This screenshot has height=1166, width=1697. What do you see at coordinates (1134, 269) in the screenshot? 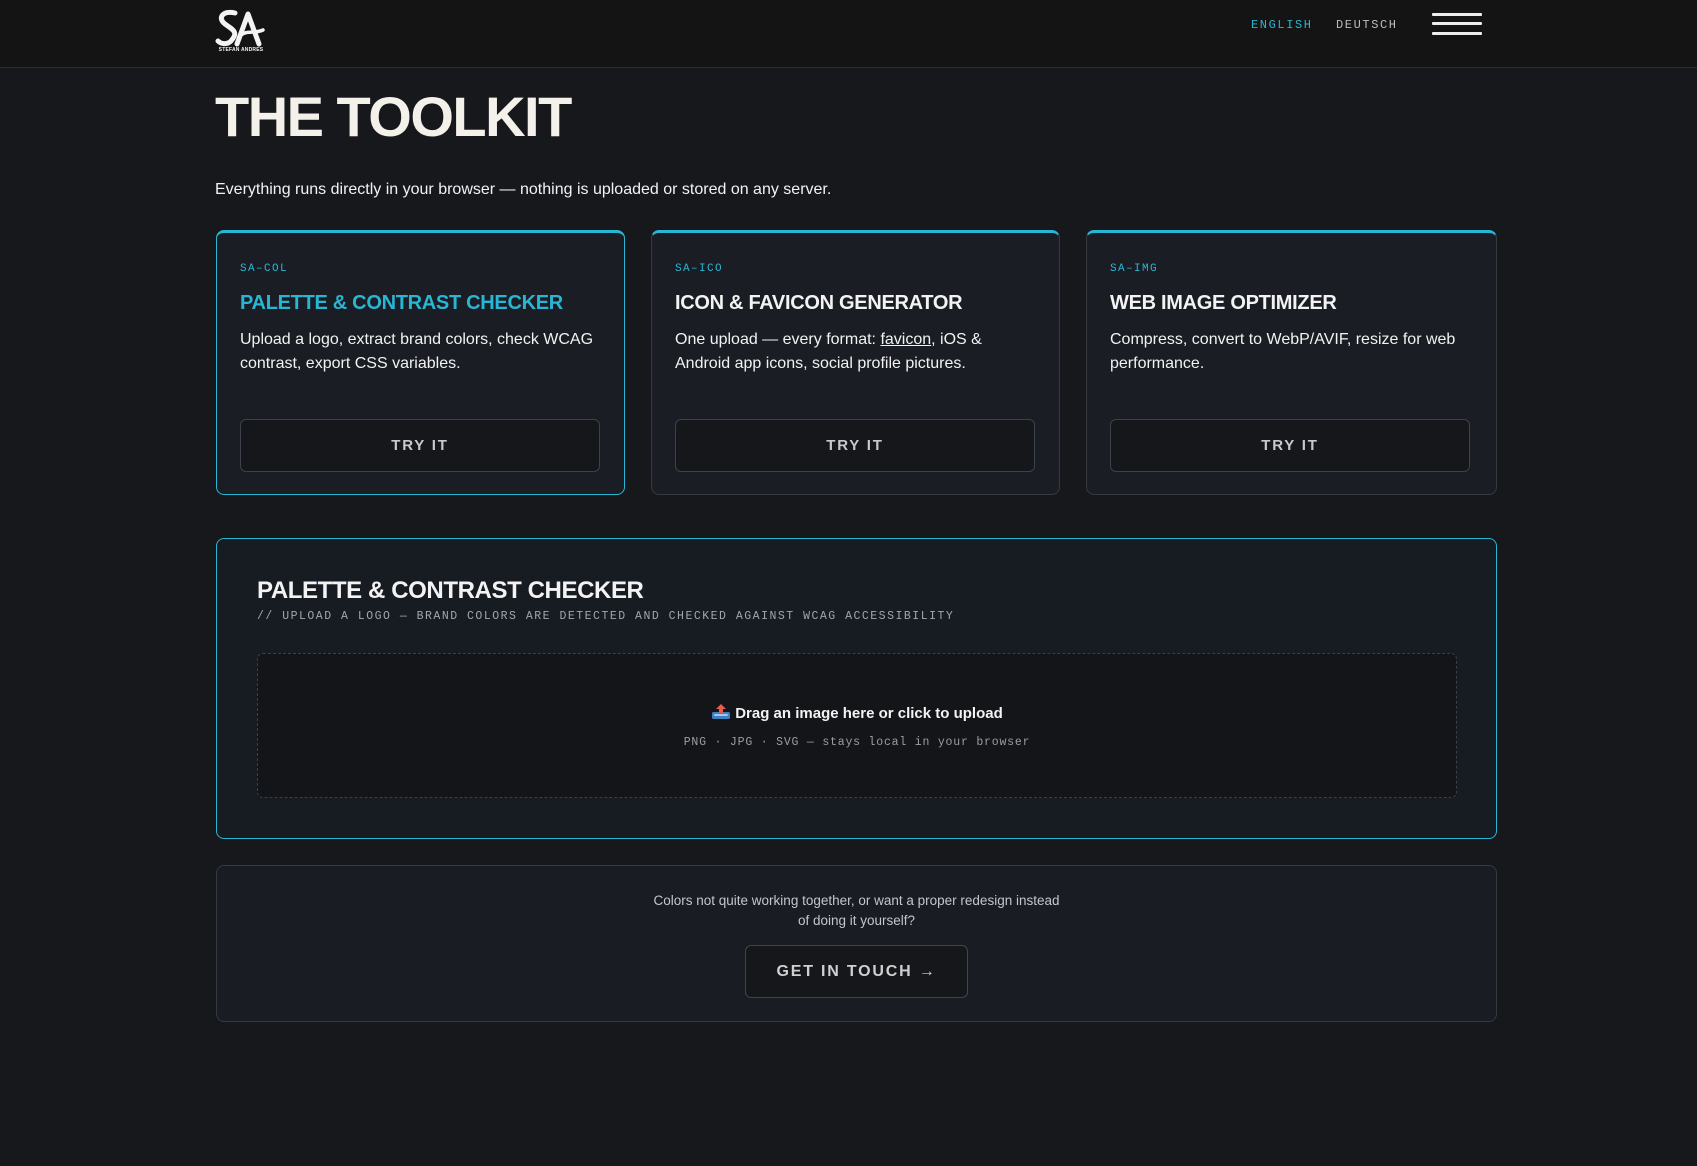
I see `tool-code: SA–IMG` at bounding box center [1134, 269].